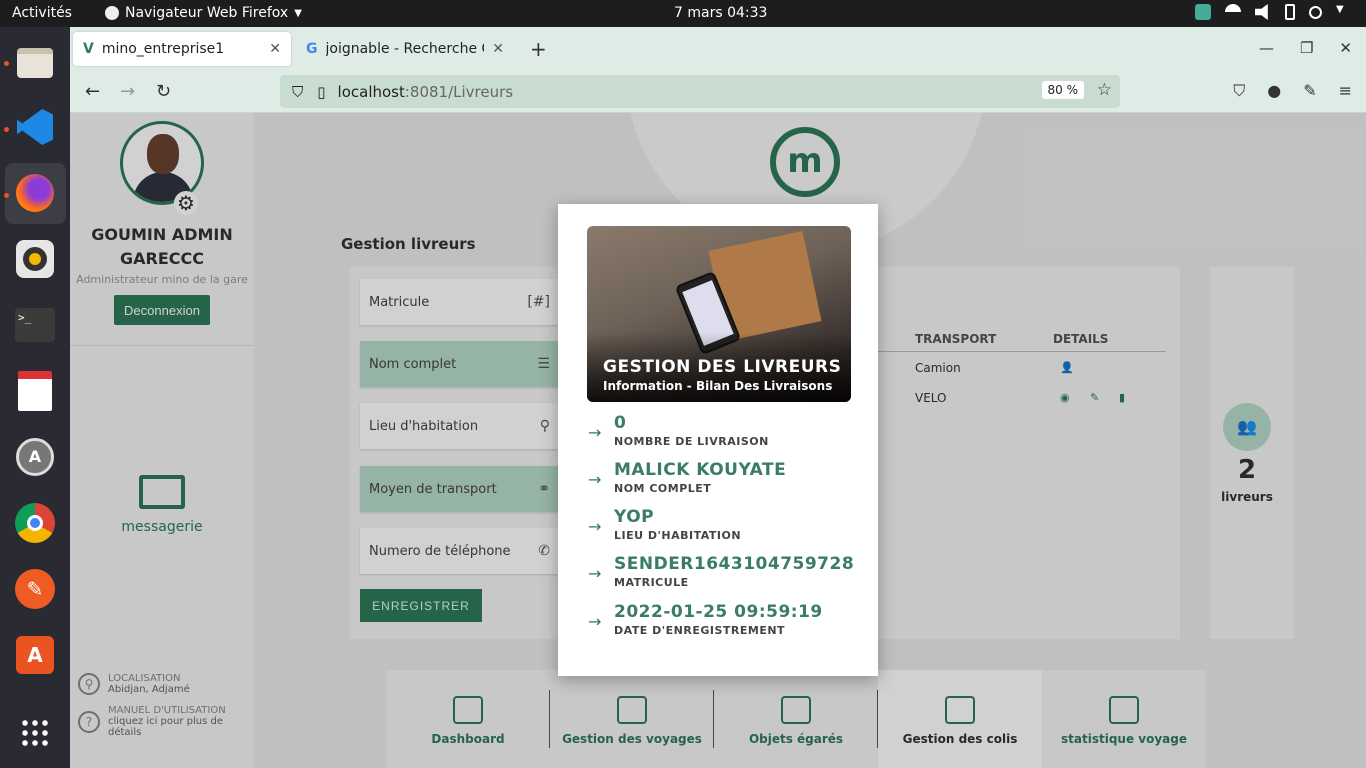 The image size is (1366, 768). Describe the element at coordinates (35, 589) in the screenshot. I see `postman-app-icon: ✎` at that location.